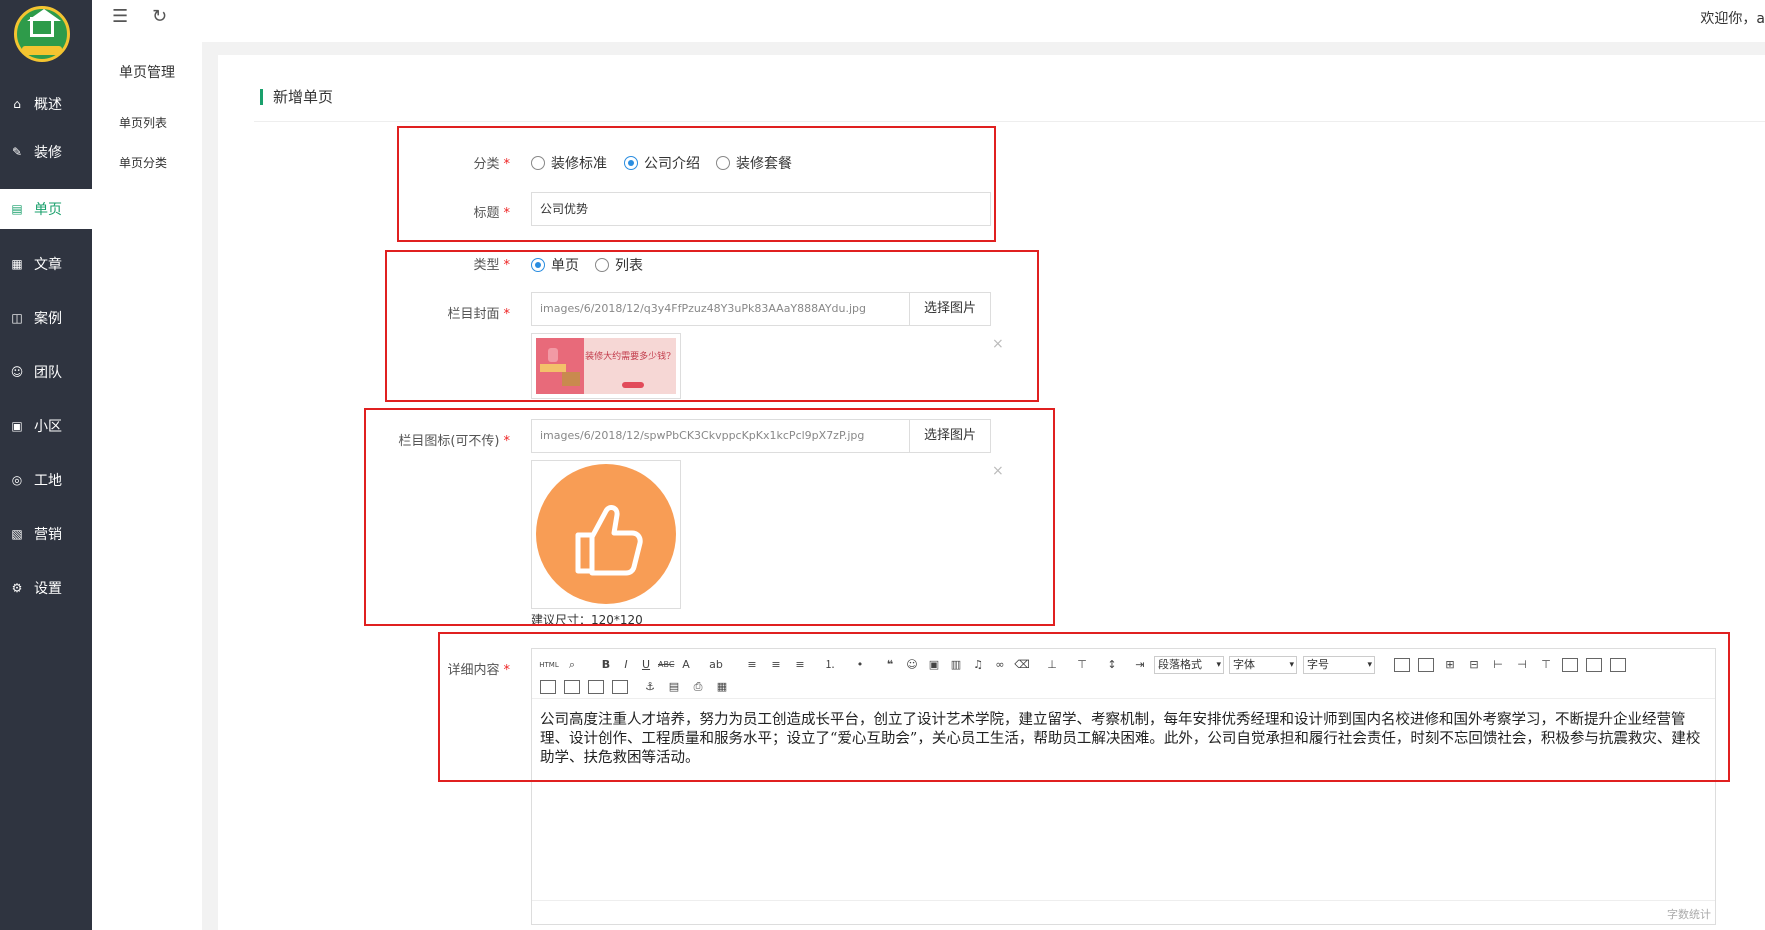  I want to click on page-title: 新增单页, so click(296, 97).